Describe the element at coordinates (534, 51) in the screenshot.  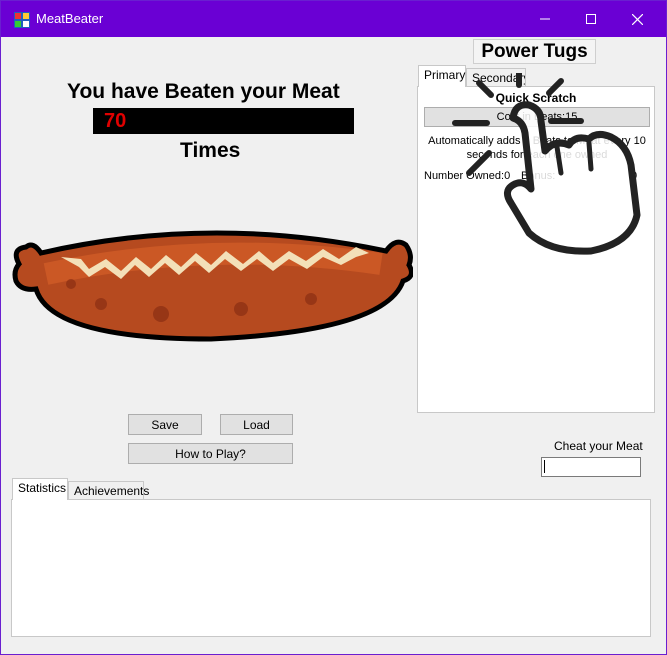
I see `power-tugs-title: Power Tugs` at that location.